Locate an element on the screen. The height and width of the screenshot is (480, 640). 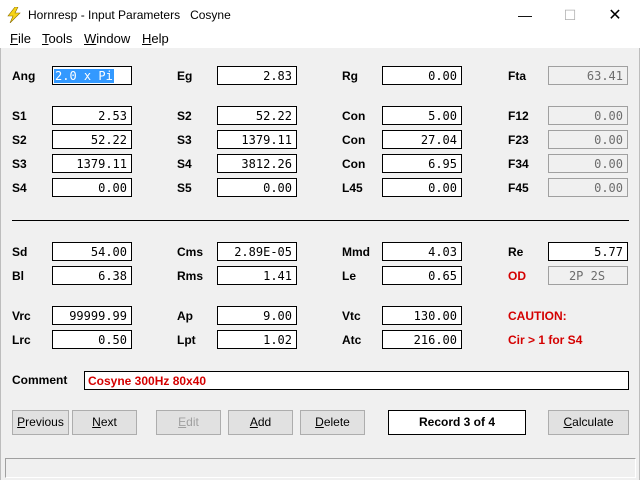
s2-segment2-field: 52.22 is located at coordinates (92, 139).